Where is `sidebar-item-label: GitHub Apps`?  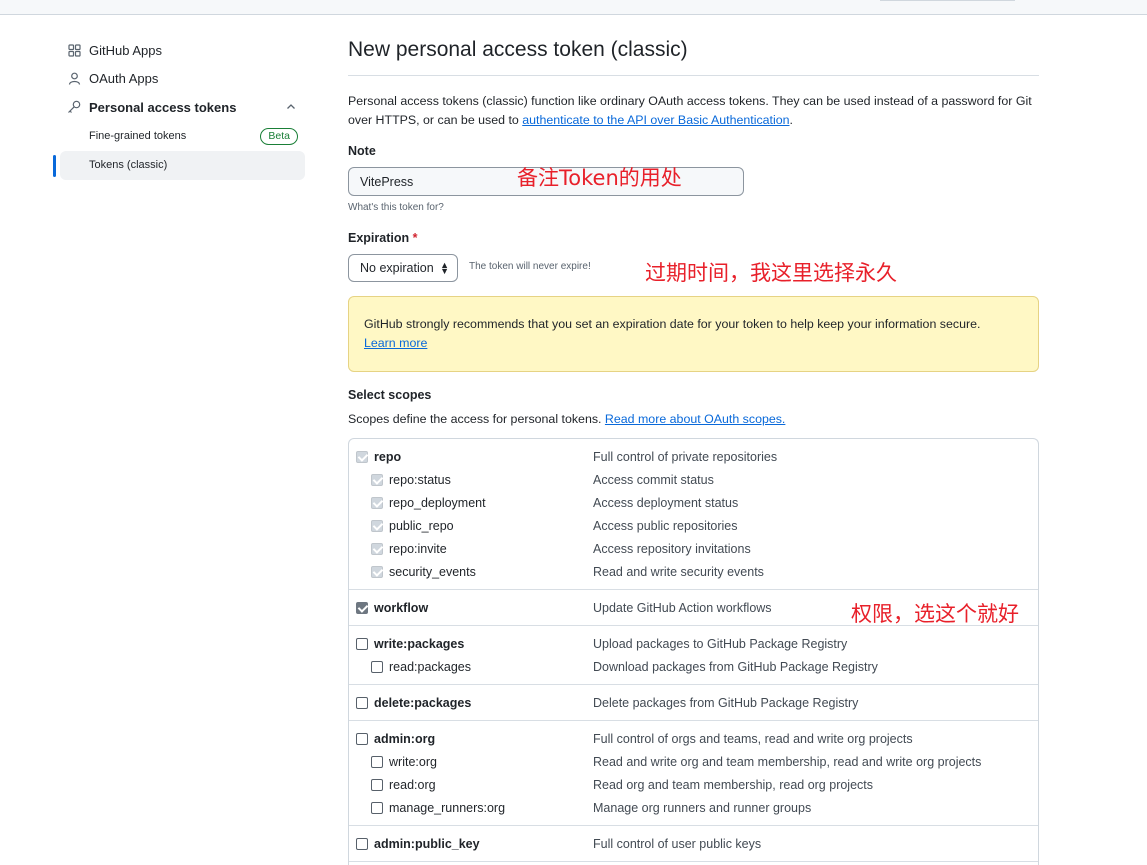
sidebar-item-label: GitHub Apps is located at coordinates (125, 50).